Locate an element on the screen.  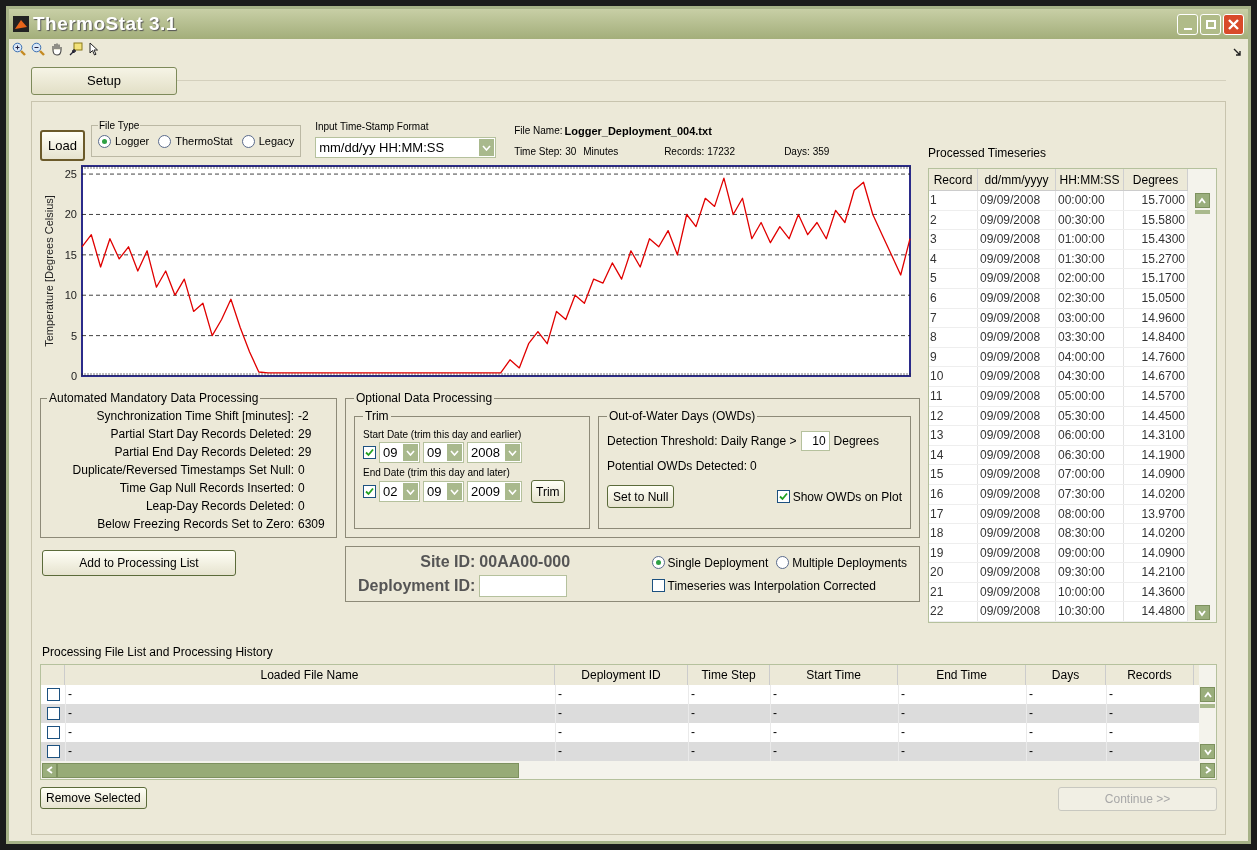
table-cell: 06:30:00 is located at coordinates (1090, 455).